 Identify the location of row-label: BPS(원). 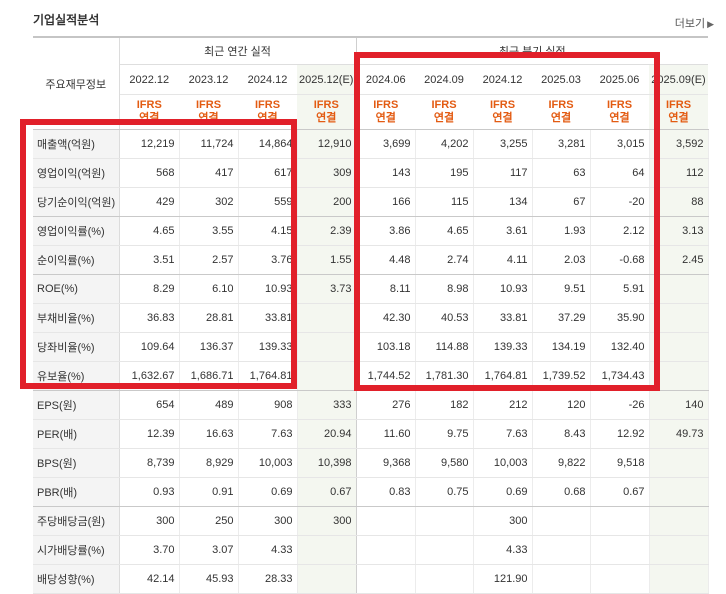
(76, 463).